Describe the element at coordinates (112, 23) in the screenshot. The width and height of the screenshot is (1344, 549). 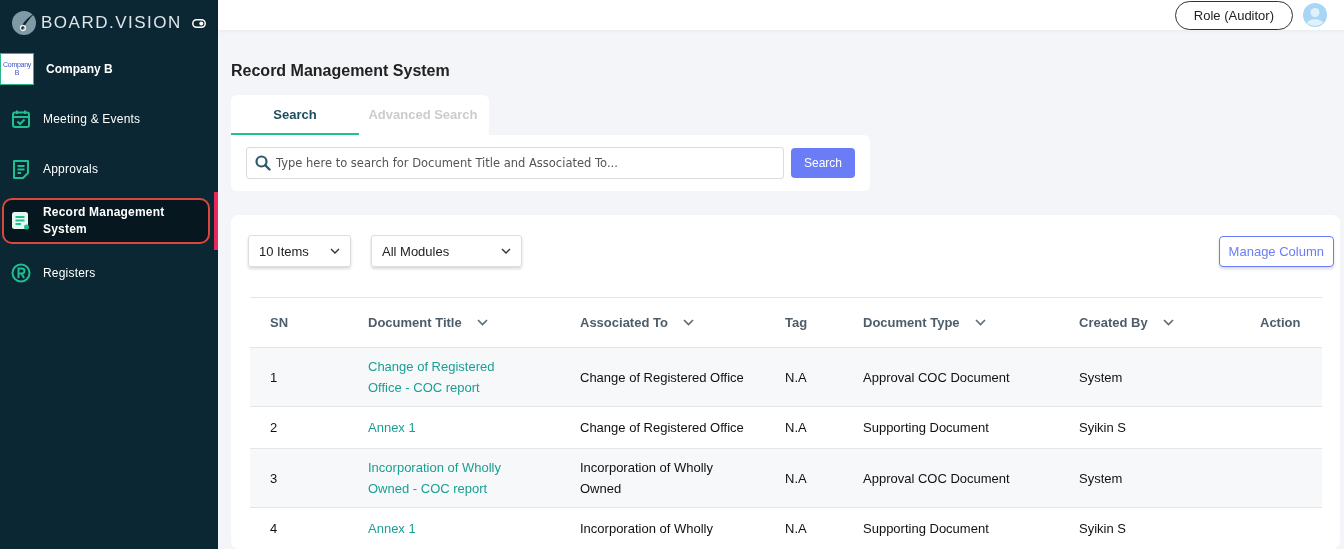
I see `brand-name: BOARD.VISION` at that location.